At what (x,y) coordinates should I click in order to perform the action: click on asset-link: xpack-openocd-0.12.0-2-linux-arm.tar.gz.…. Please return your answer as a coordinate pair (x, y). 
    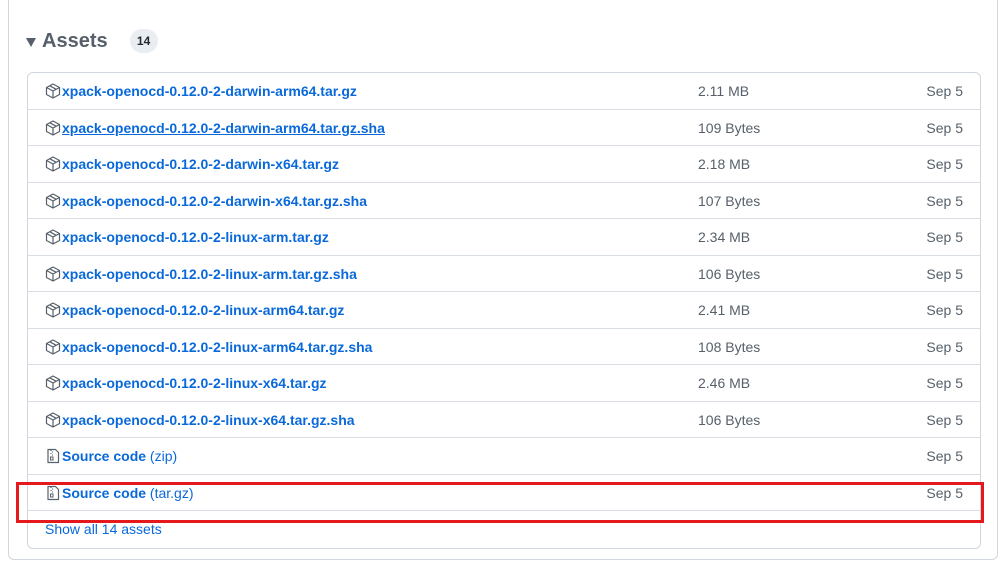
    Looking at the image, I should click on (209, 274).